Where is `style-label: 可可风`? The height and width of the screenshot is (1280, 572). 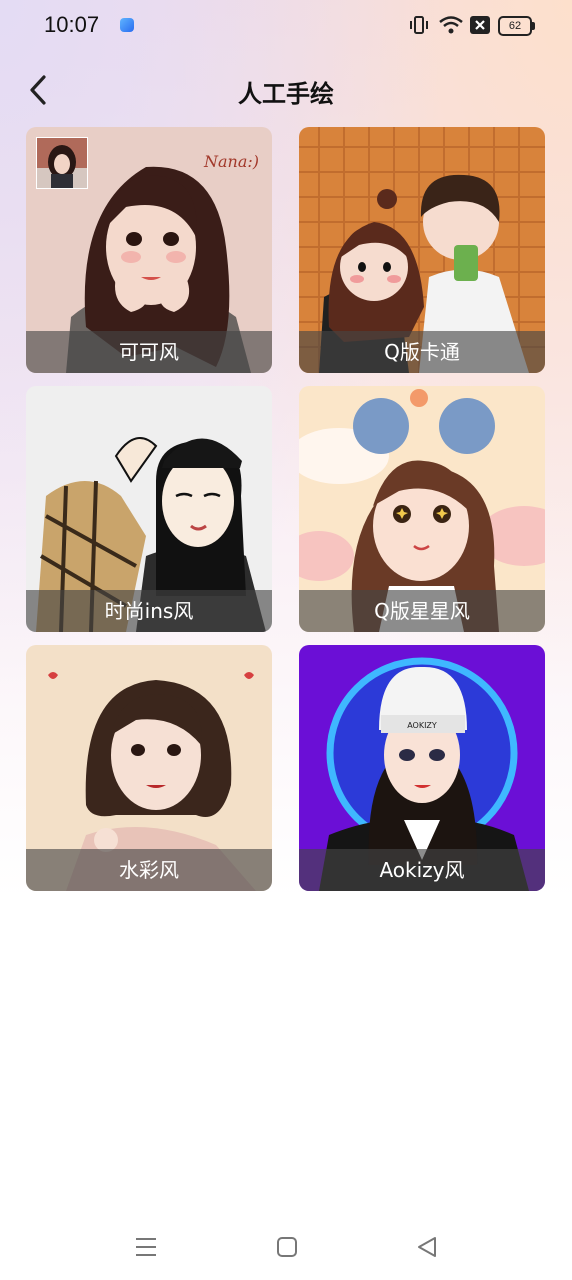 style-label: 可可风 is located at coordinates (149, 352).